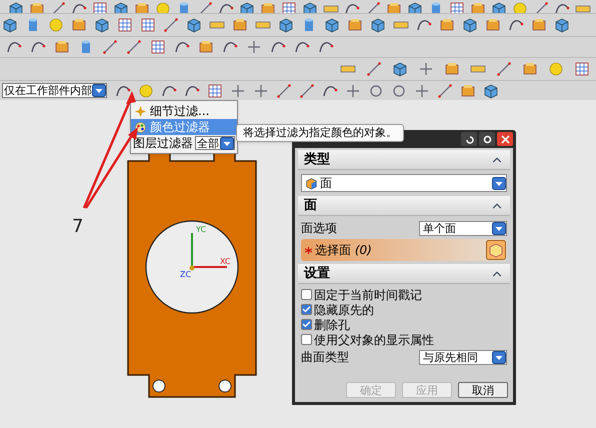  What do you see at coordinates (308, 250) in the screenshot?
I see `required-star-icon` at bounding box center [308, 250].